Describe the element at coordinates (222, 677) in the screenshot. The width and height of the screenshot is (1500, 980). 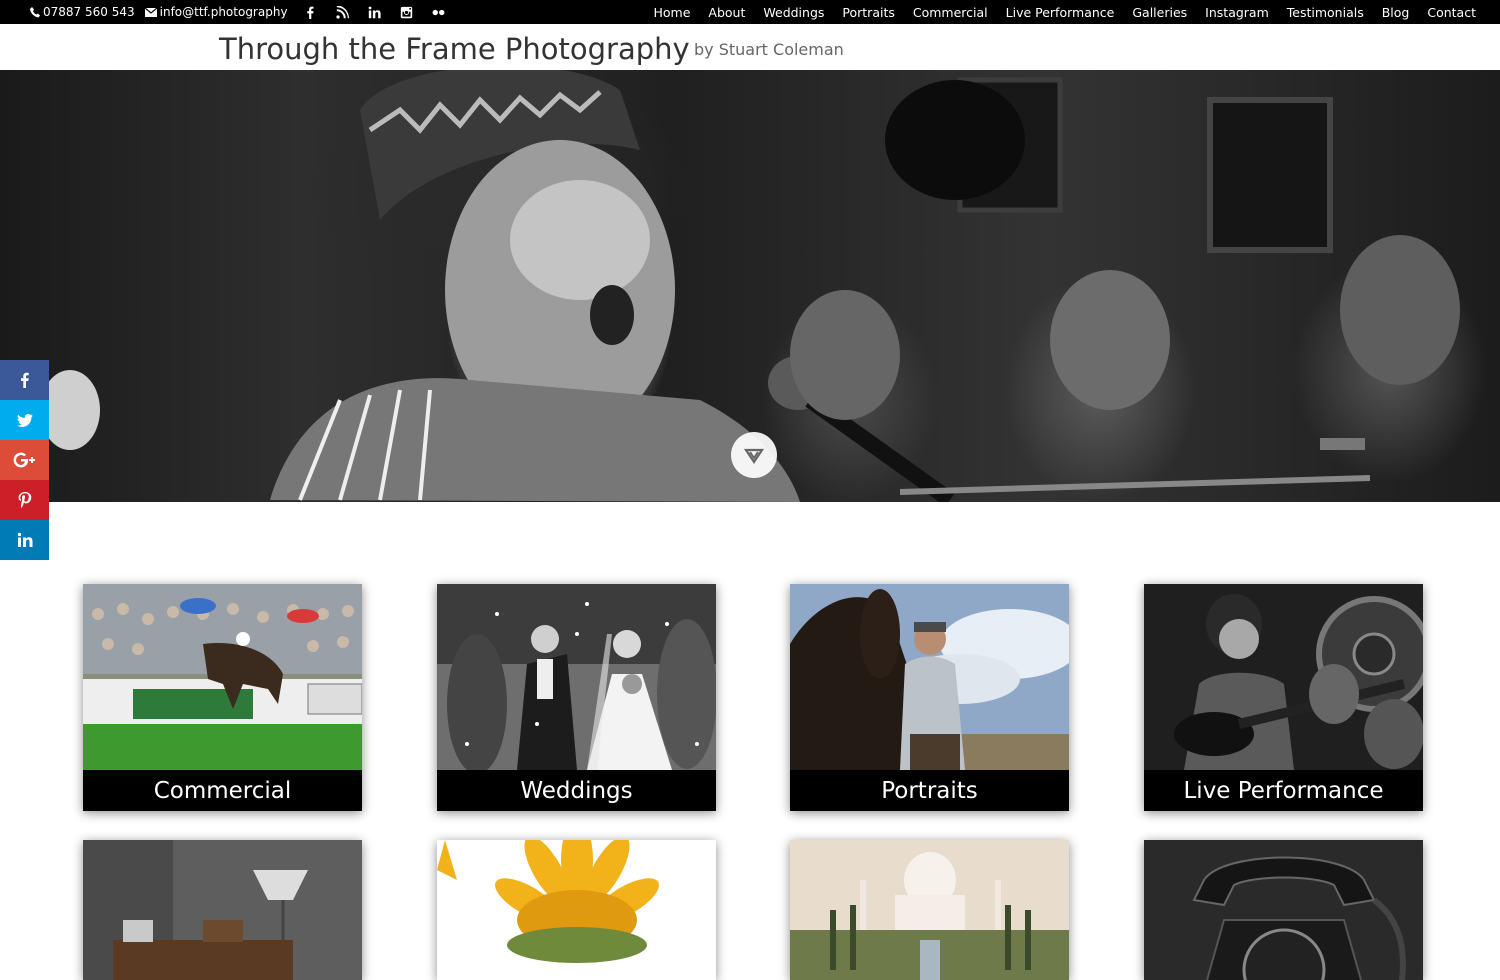
I see `commercial-photo` at that location.